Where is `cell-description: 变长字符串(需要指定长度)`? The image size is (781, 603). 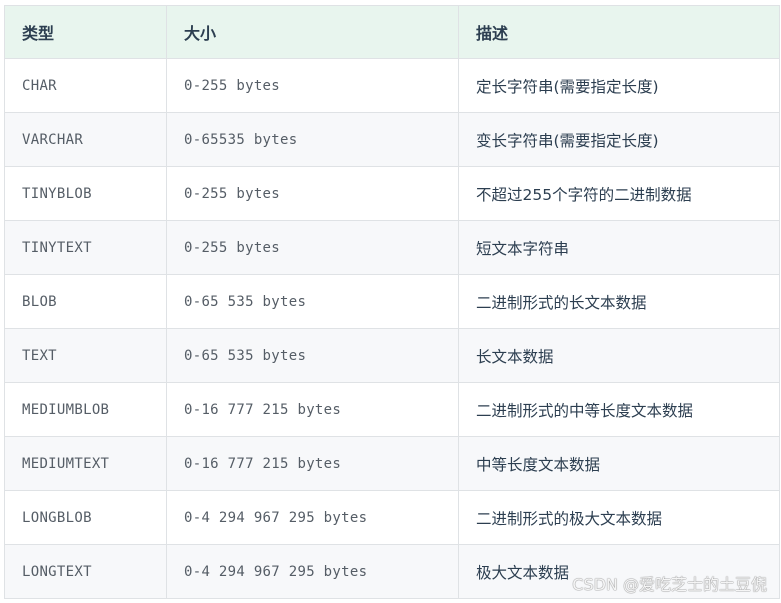 cell-description: 变长字符串(需要指定长度) is located at coordinates (619, 139).